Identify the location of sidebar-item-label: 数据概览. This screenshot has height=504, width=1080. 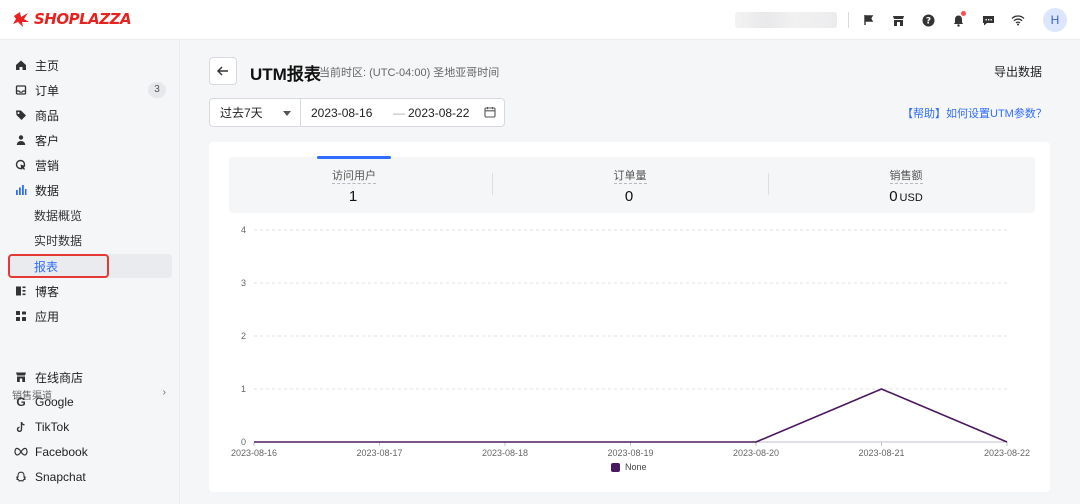
(58, 215).